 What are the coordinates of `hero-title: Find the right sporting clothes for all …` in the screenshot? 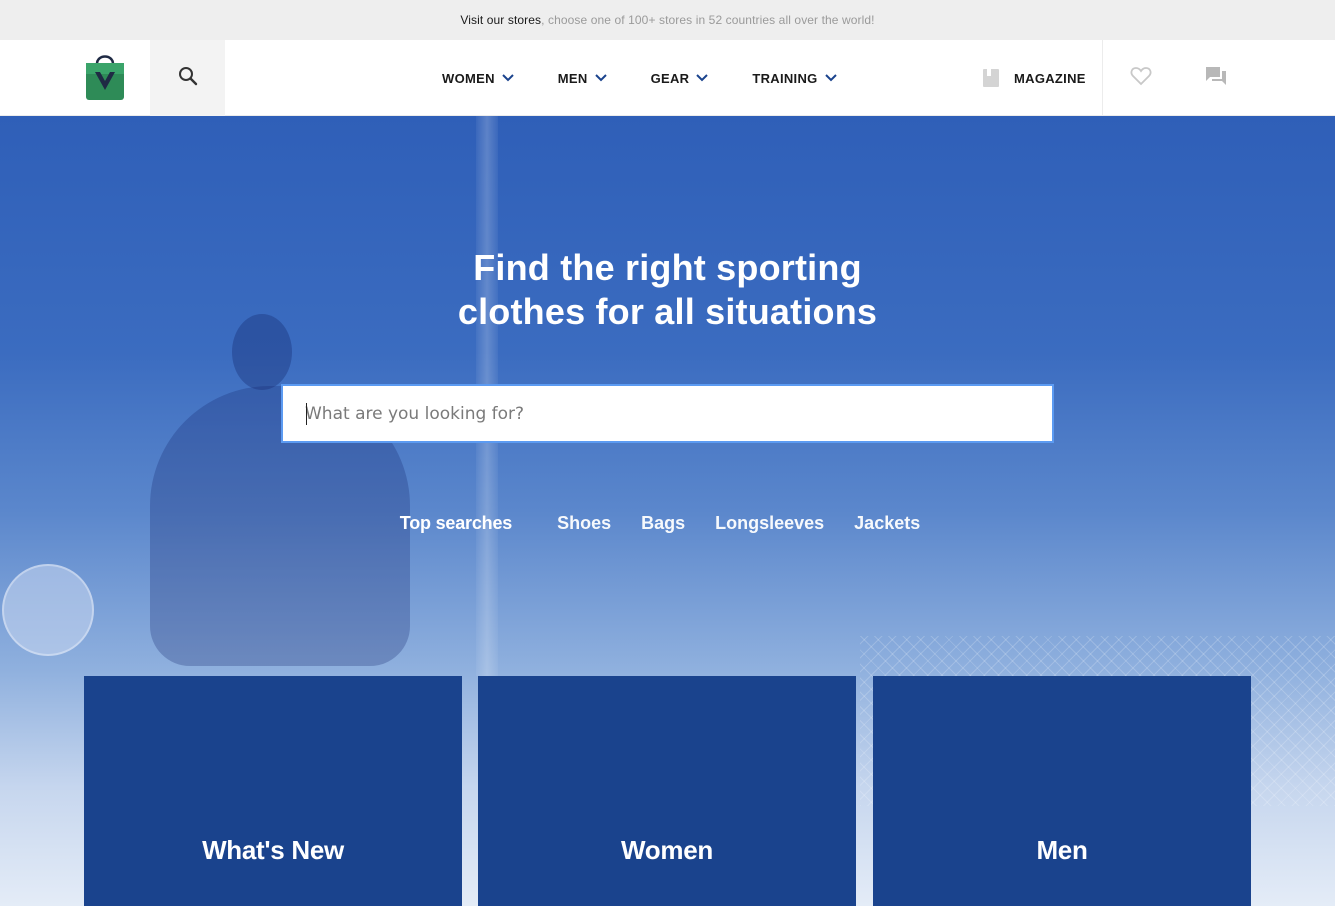 It's located at (667, 290).